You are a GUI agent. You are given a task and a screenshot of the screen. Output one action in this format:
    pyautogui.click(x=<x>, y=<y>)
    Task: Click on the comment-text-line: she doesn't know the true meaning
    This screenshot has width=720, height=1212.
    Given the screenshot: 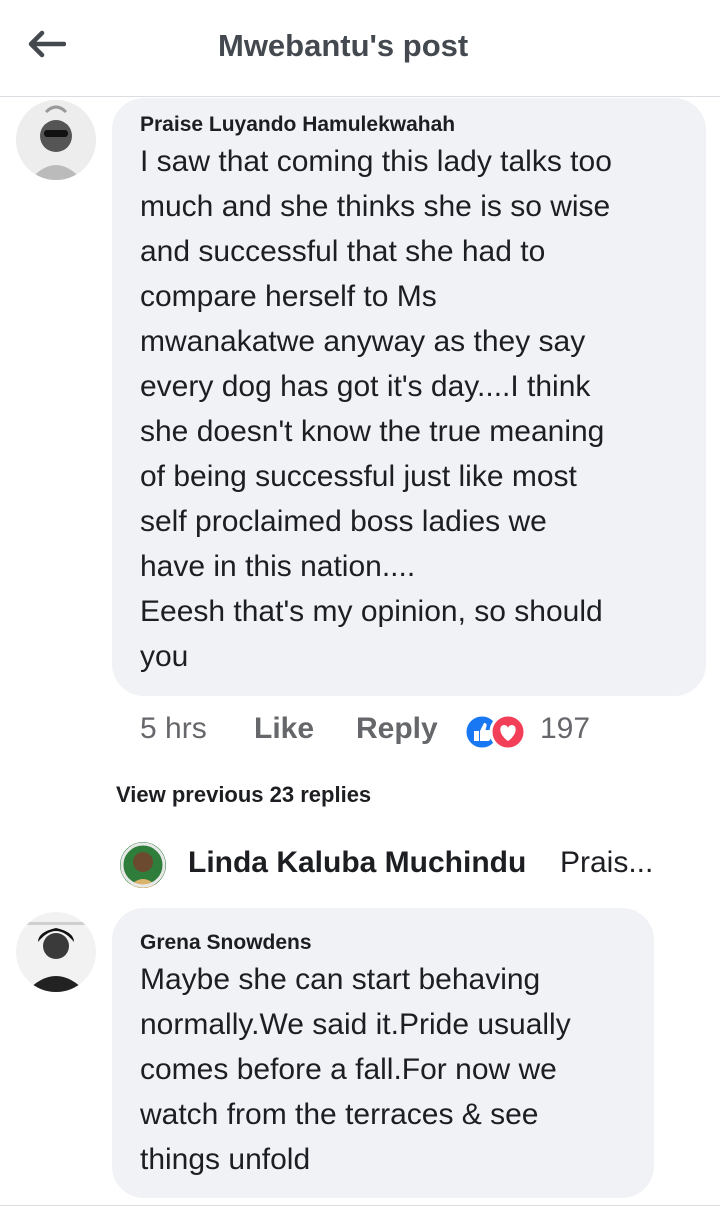 What is the action you would take?
    pyautogui.click(x=372, y=431)
    